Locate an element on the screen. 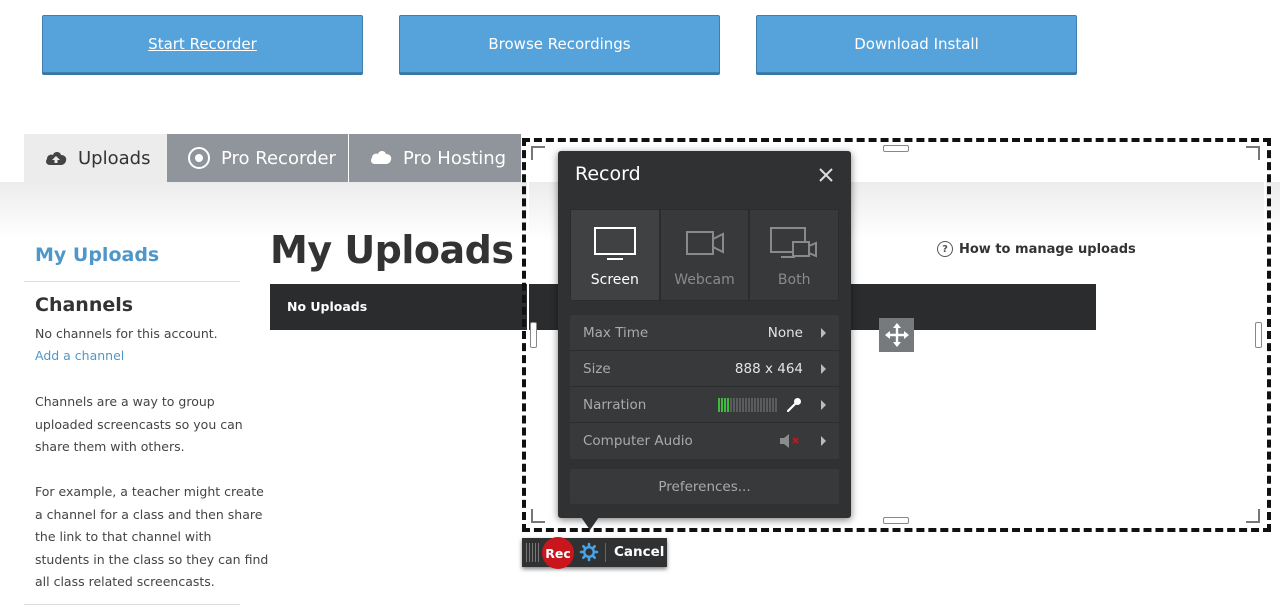 The height and width of the screenshot is (613, 1280). no-channels-text: No channels for this account. is located at coordinates (126, 333).